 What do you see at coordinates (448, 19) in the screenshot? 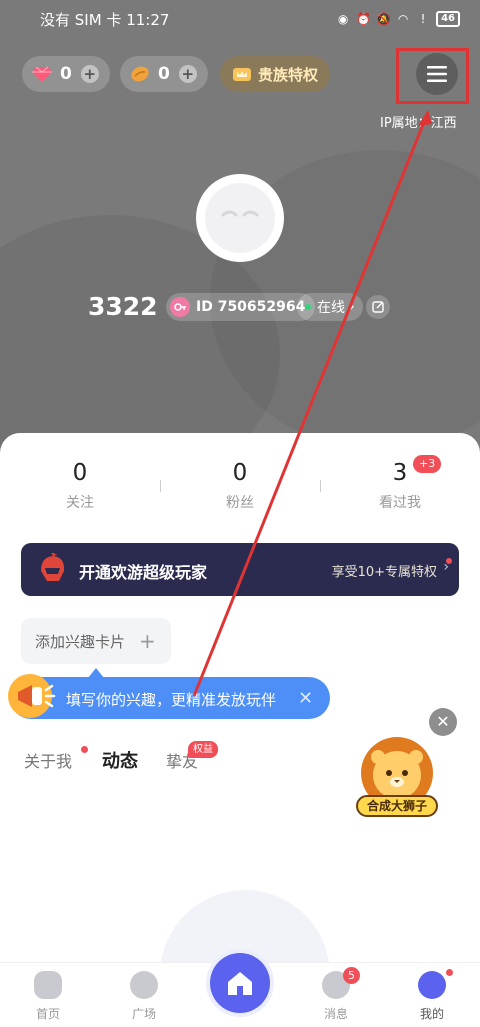
I see `battery-icon: 46` at bounding box center [448, 19].